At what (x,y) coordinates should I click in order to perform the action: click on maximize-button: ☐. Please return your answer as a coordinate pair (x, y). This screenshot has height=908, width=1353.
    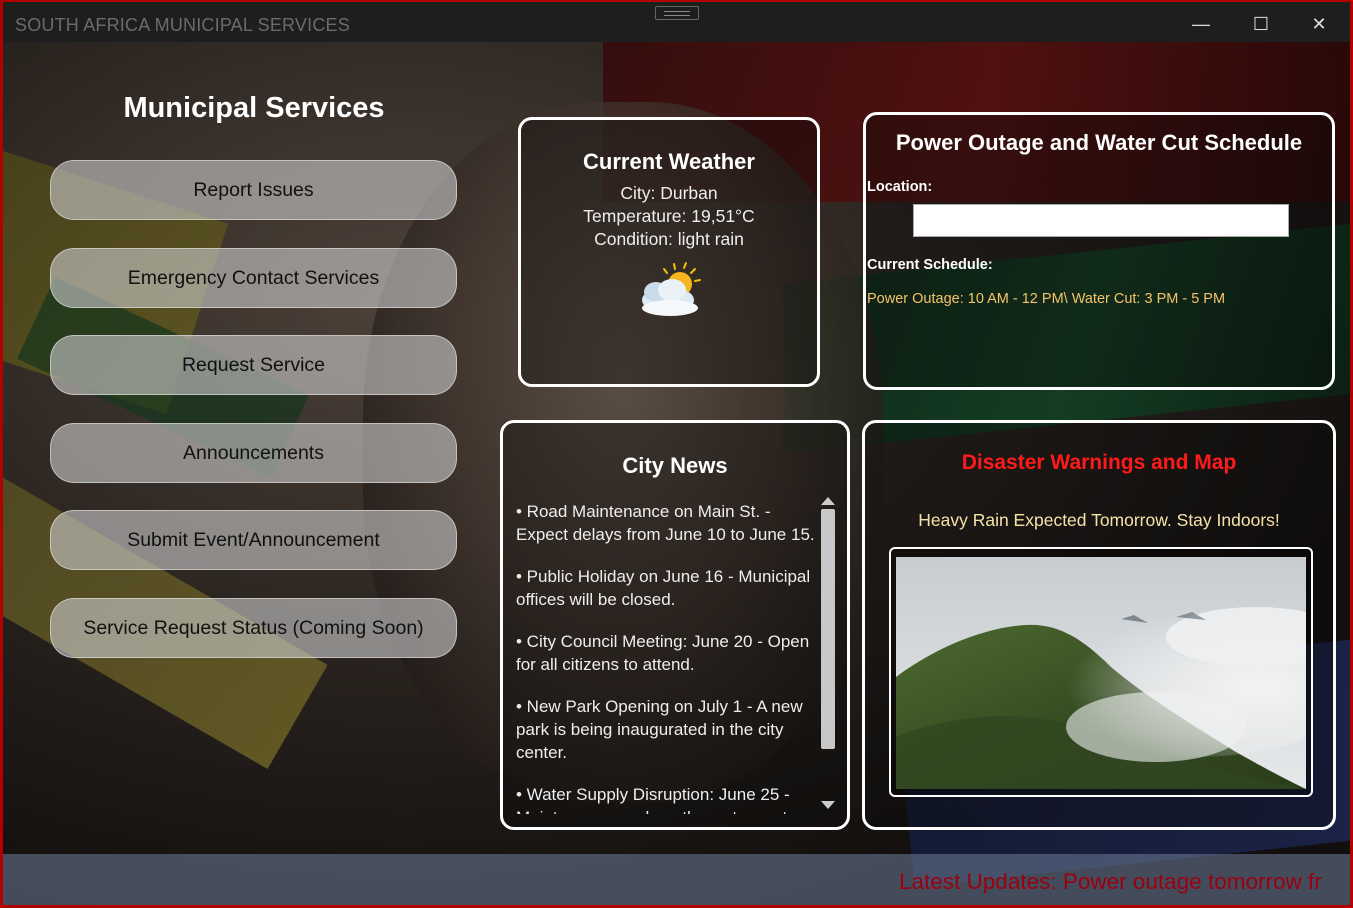
    Looking at the image, I should click on (1261, 24).